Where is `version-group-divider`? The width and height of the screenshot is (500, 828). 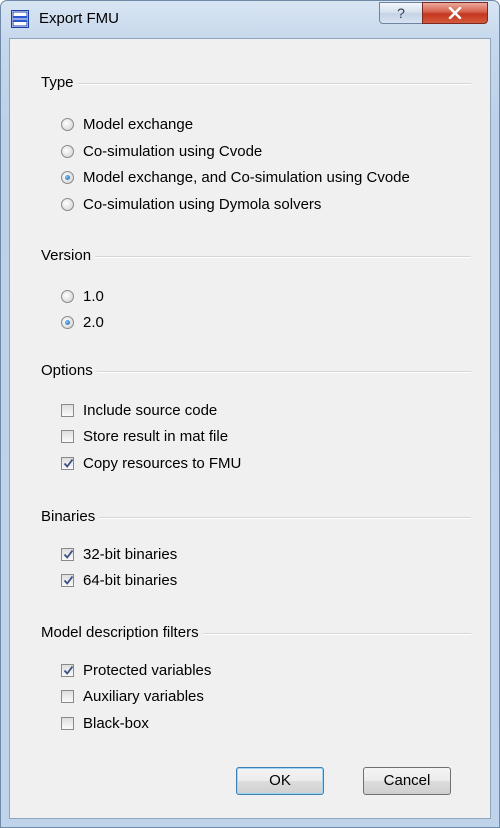
version-group-divider is located at coordinates (256, 257).